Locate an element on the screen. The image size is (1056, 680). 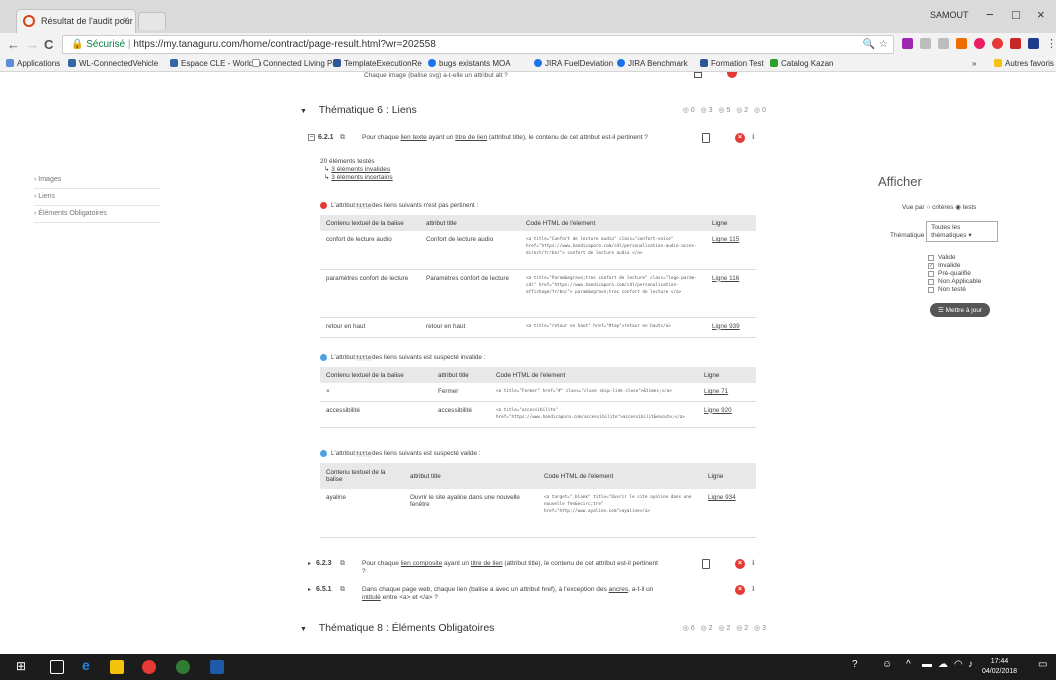
windows-start-icon: ⊞ is located at coordinates (21, 666).